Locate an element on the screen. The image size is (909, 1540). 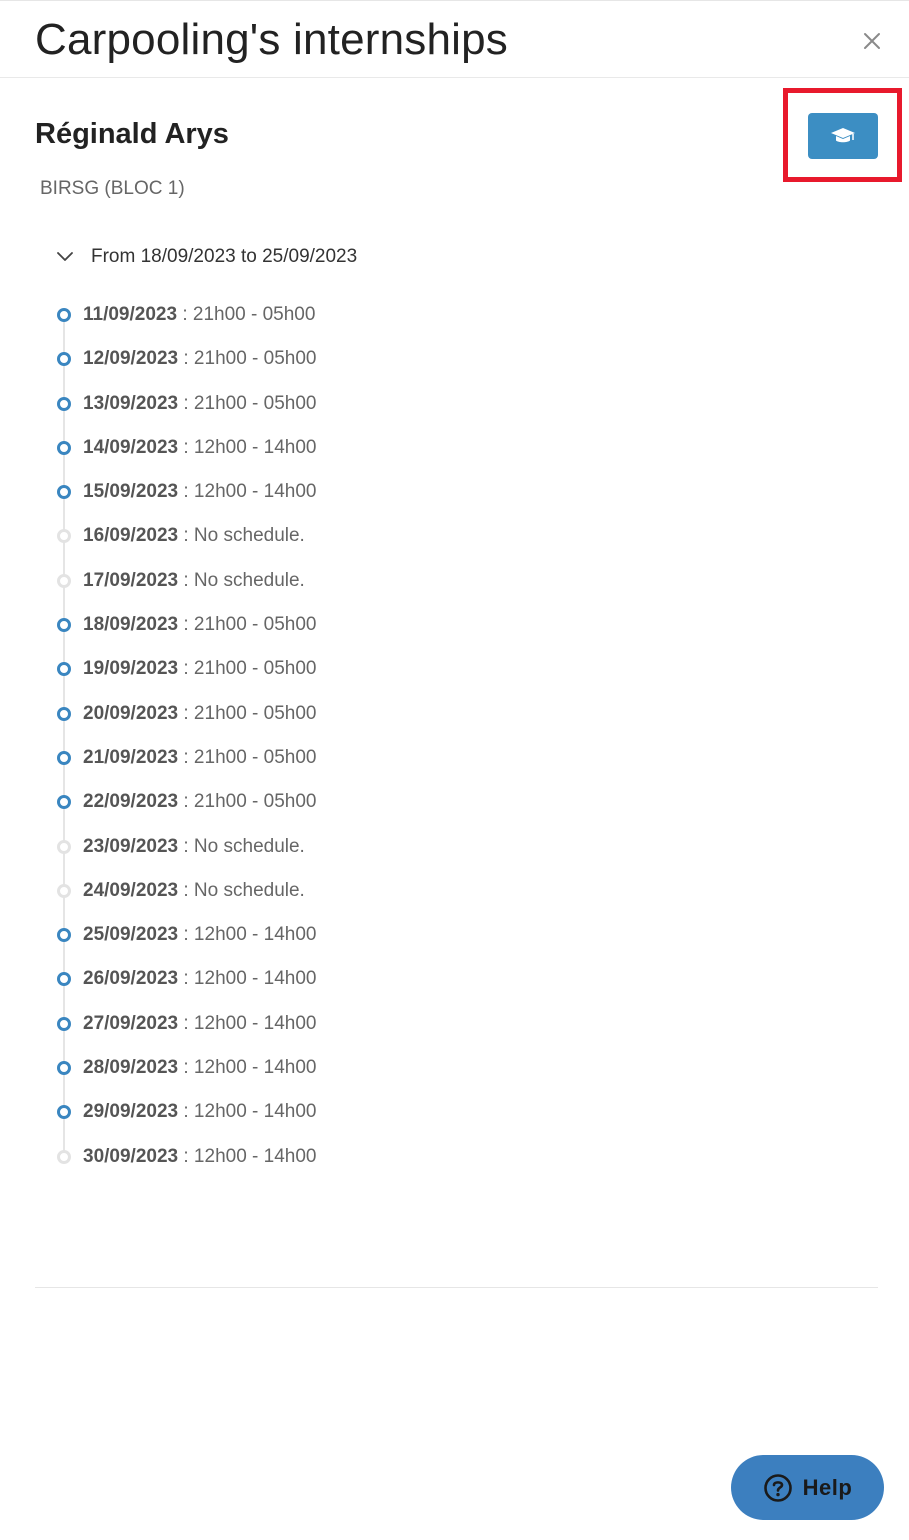
schedule-entry: 26/09/2023 : 12h00 - 14h00 is located at coordinates (199, 979).